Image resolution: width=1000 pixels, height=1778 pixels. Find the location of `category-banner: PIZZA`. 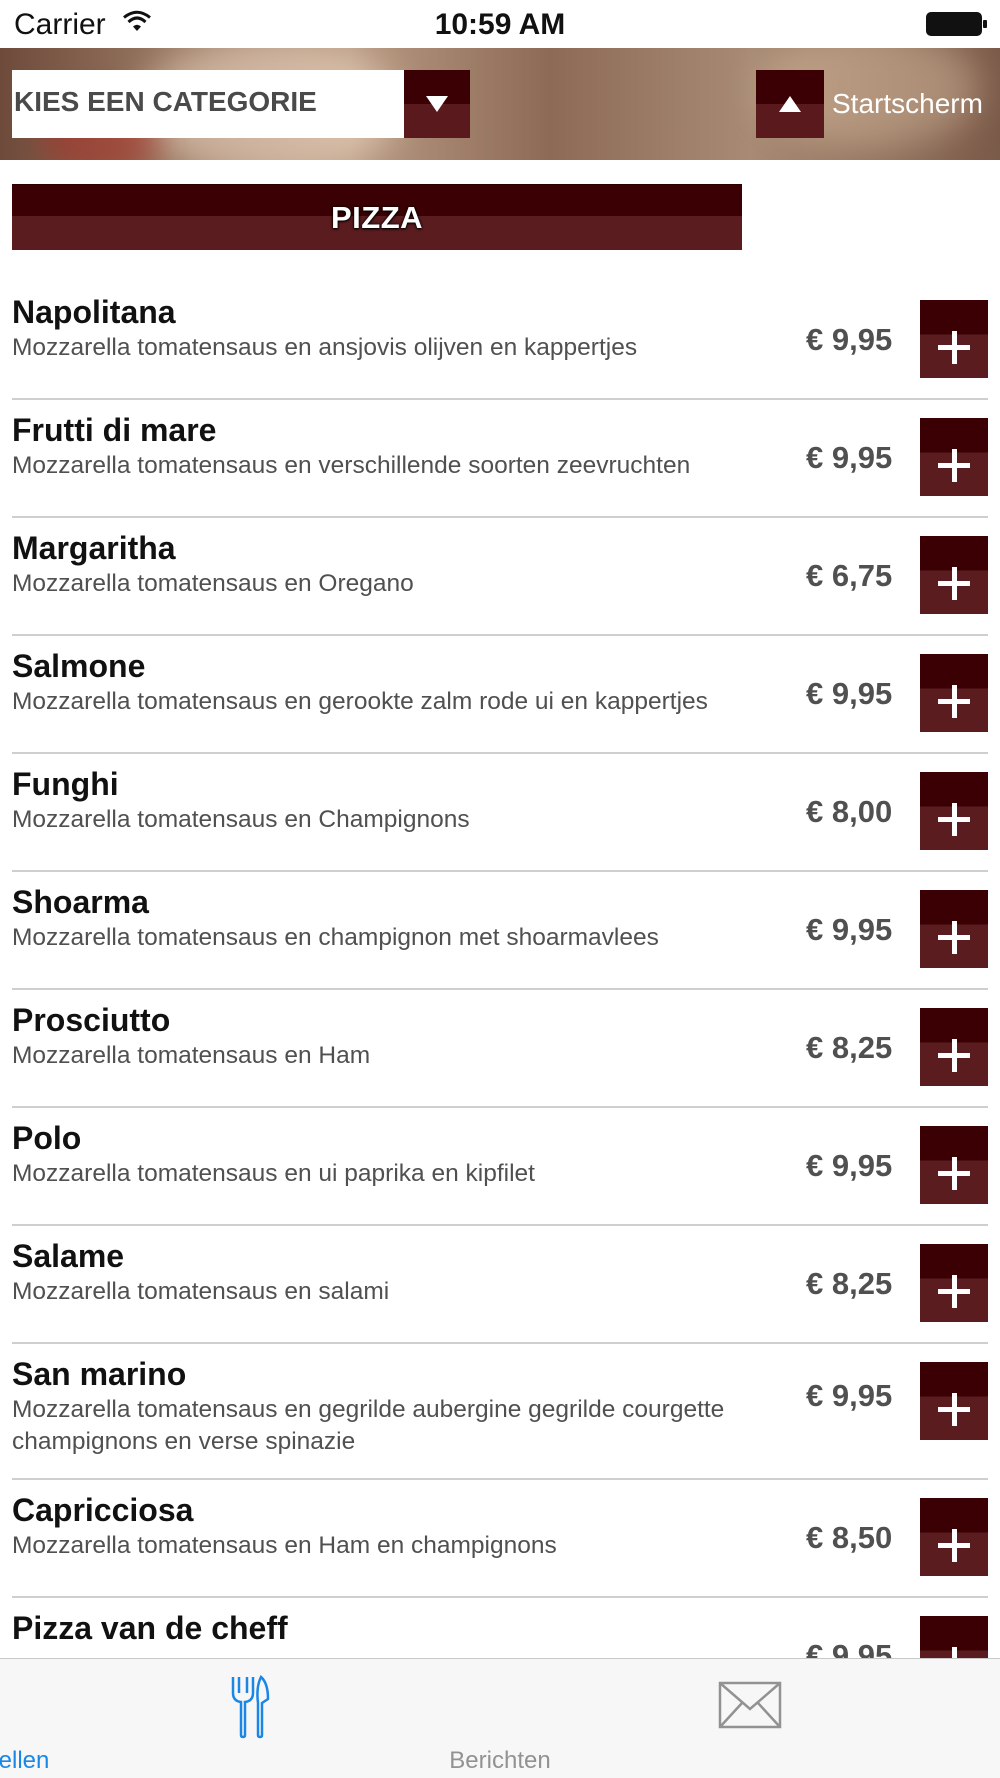

category-banner: PIZZA is located at coordinates (377, 217).